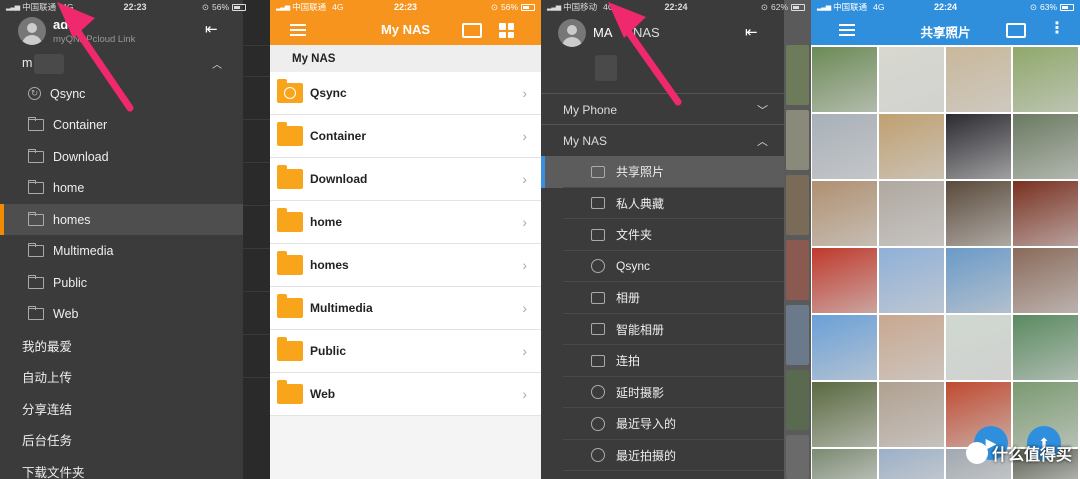 The image size is (1080, 479). I want to click on drawer-item: homes, so click(121, 219).